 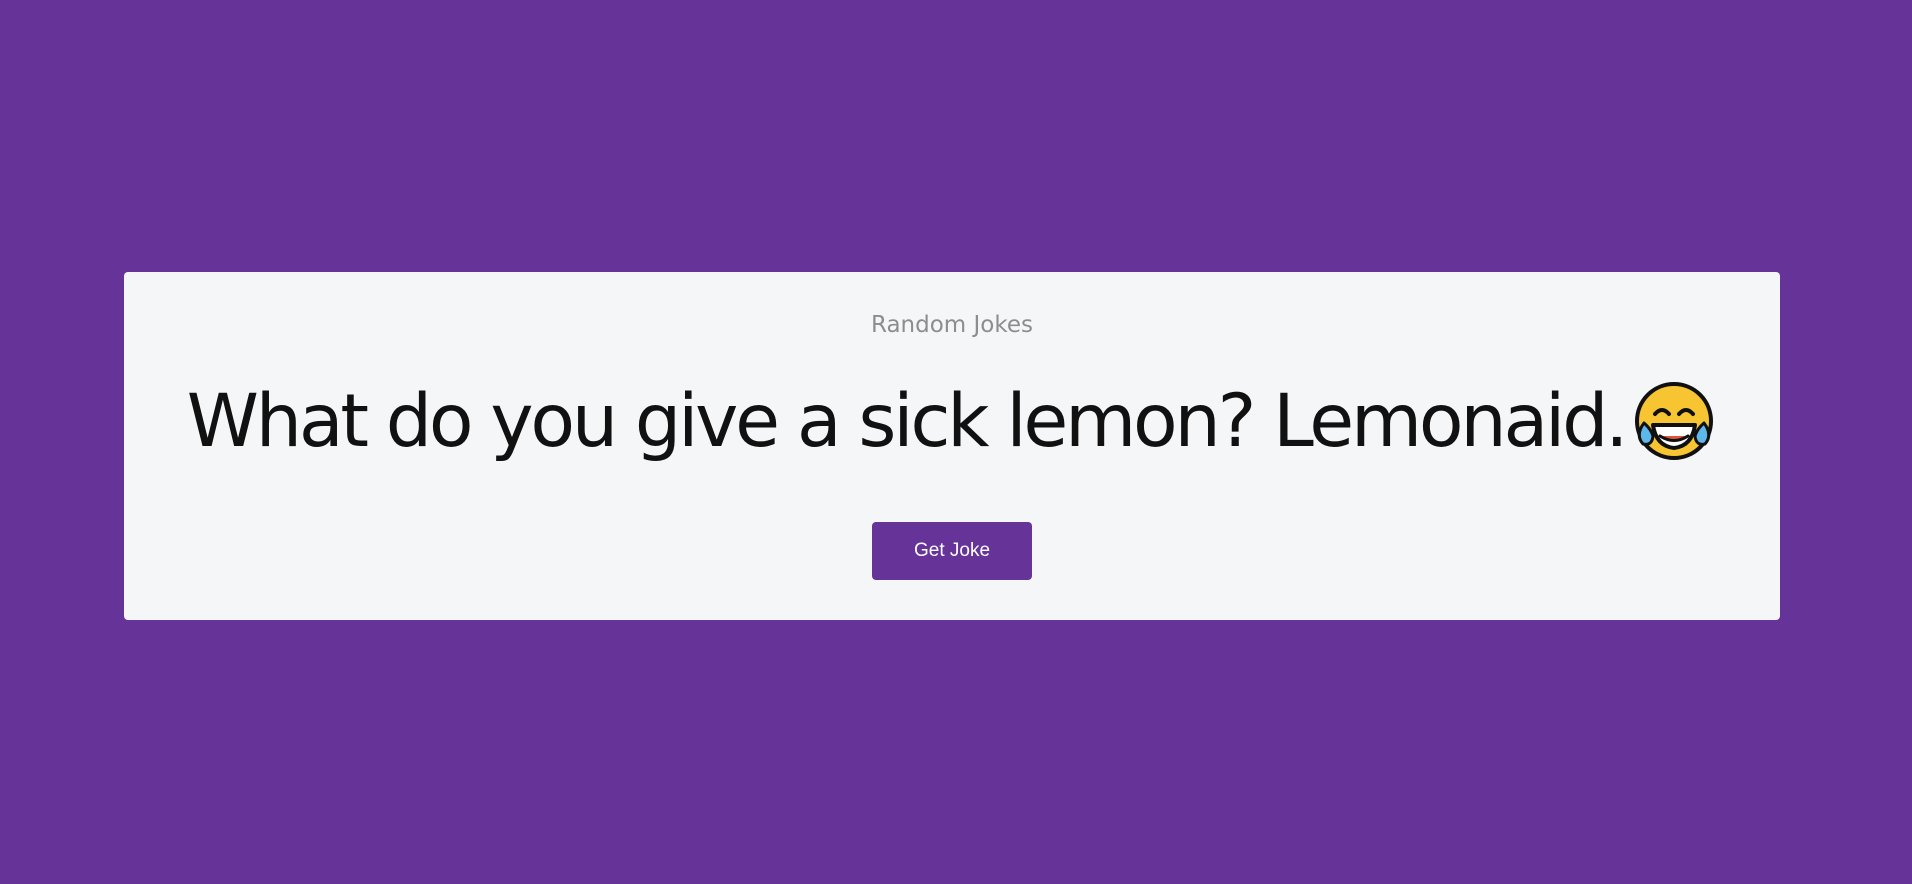 I want to click on face-with-tears-of-joy-icon, so click(x=1674, y=421).